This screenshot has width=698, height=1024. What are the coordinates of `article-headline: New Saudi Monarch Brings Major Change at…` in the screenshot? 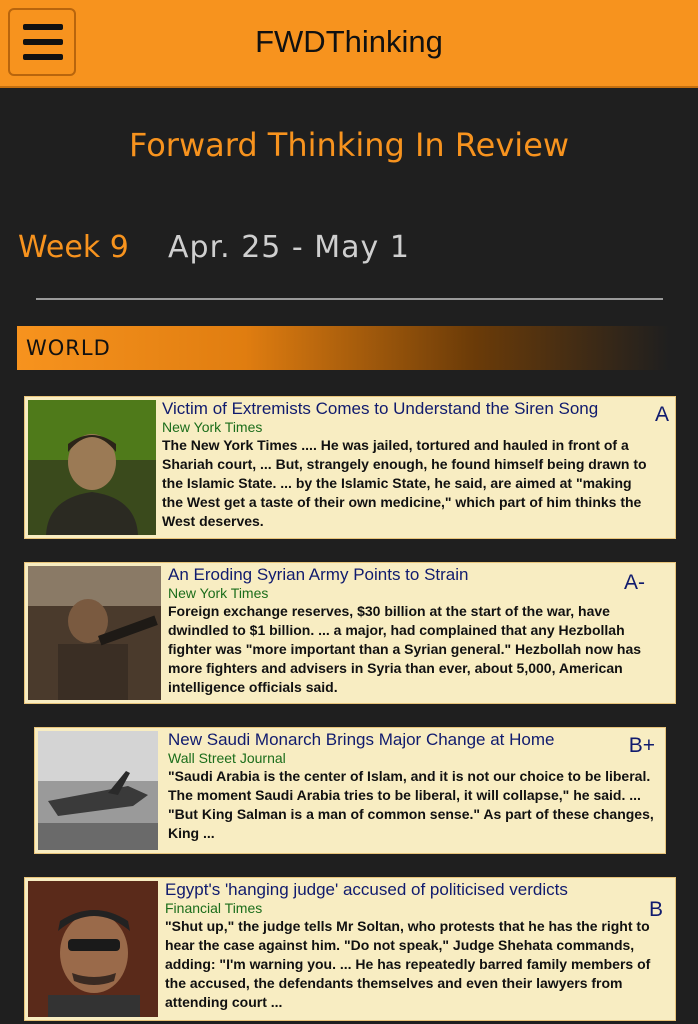 It's located at (414, 740).